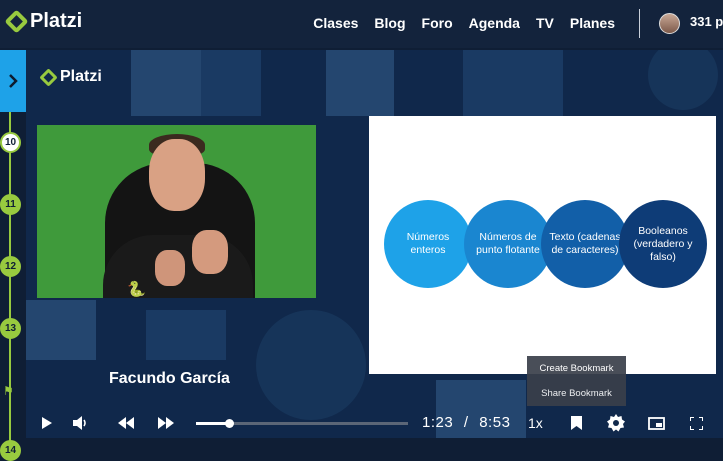 This screenshot has height=461, width=723. What do you see at coordinates (592, 23) in the screenshot?
I see `nav-planes: Planes` at bounding box center [592, 23].